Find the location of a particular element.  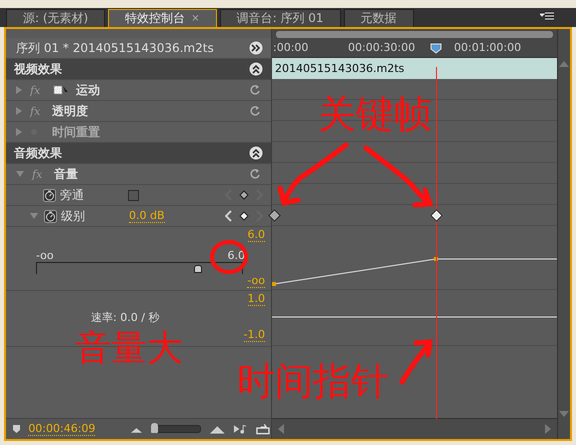

slider-min-label: -oo is located at coordinates (45, 255).